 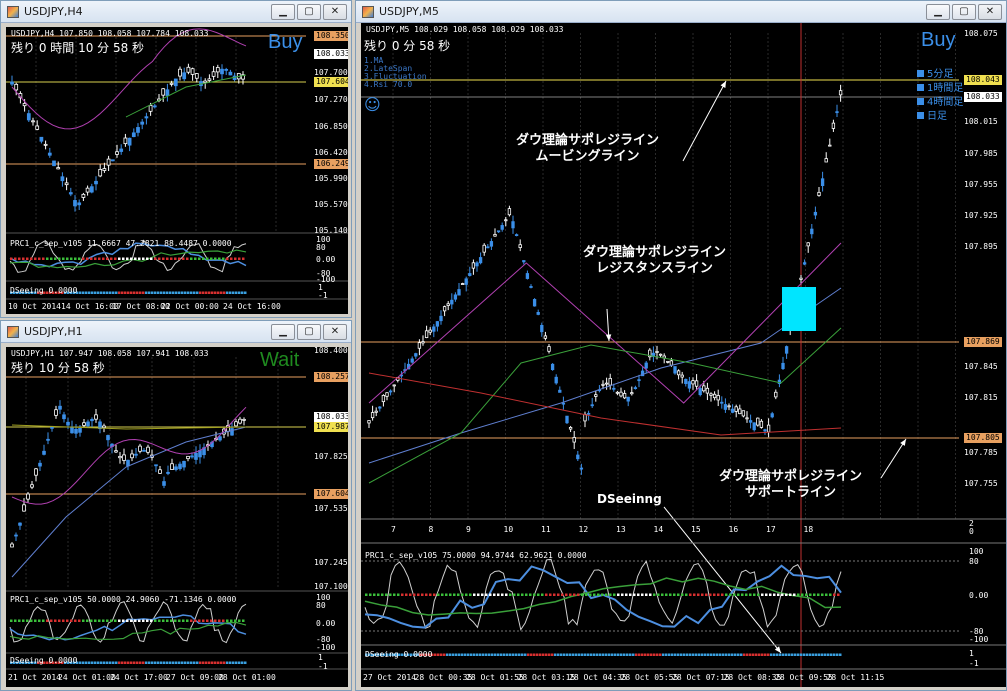 I want to click on oscillator-scale-label: 0, so click(x=971, y=531).